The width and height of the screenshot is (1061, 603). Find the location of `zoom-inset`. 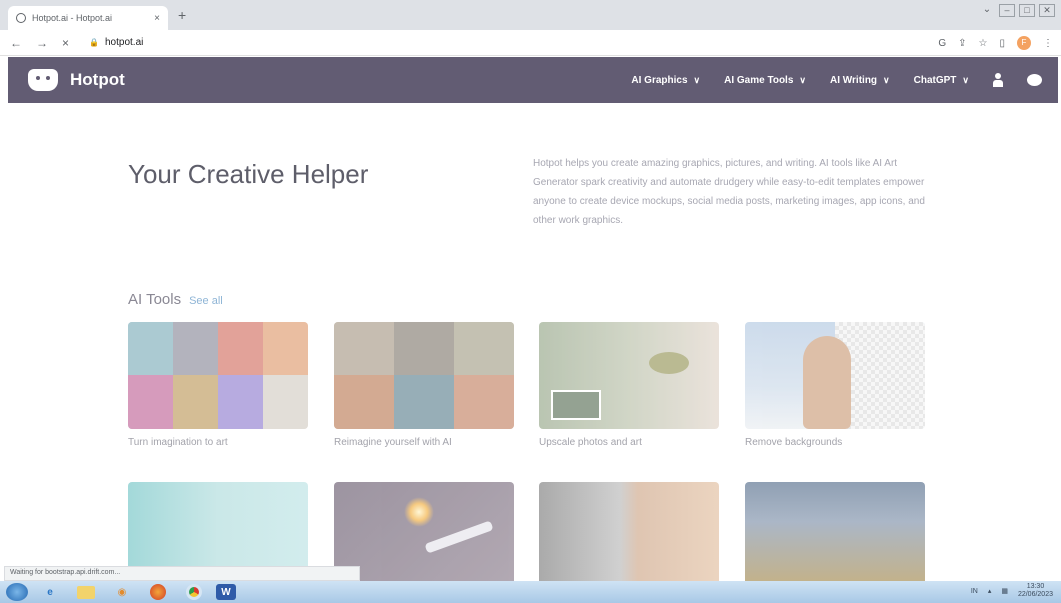

zoom-inset is located at coordinates (576, 405).